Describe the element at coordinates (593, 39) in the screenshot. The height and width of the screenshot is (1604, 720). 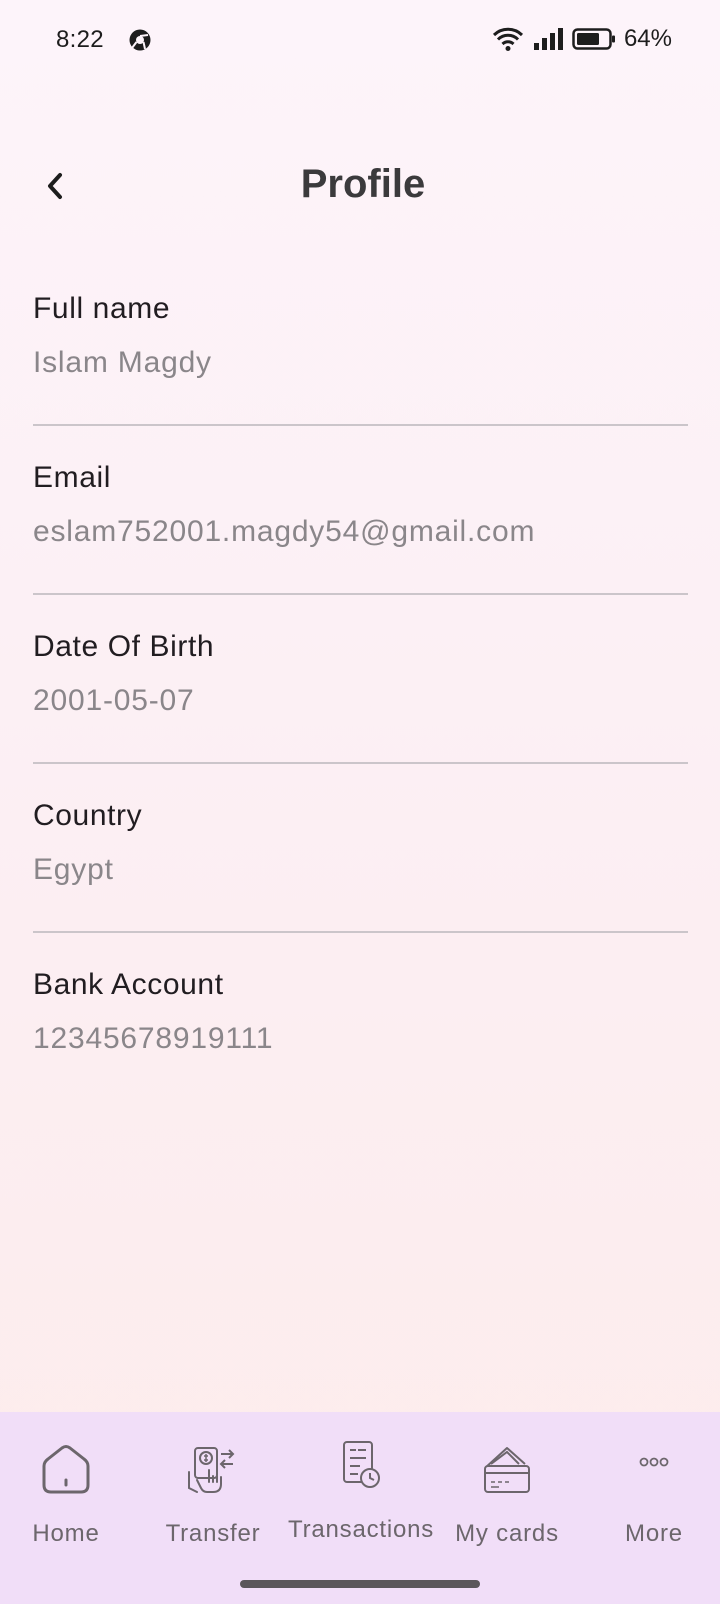
I see `battery-icon` at that location.